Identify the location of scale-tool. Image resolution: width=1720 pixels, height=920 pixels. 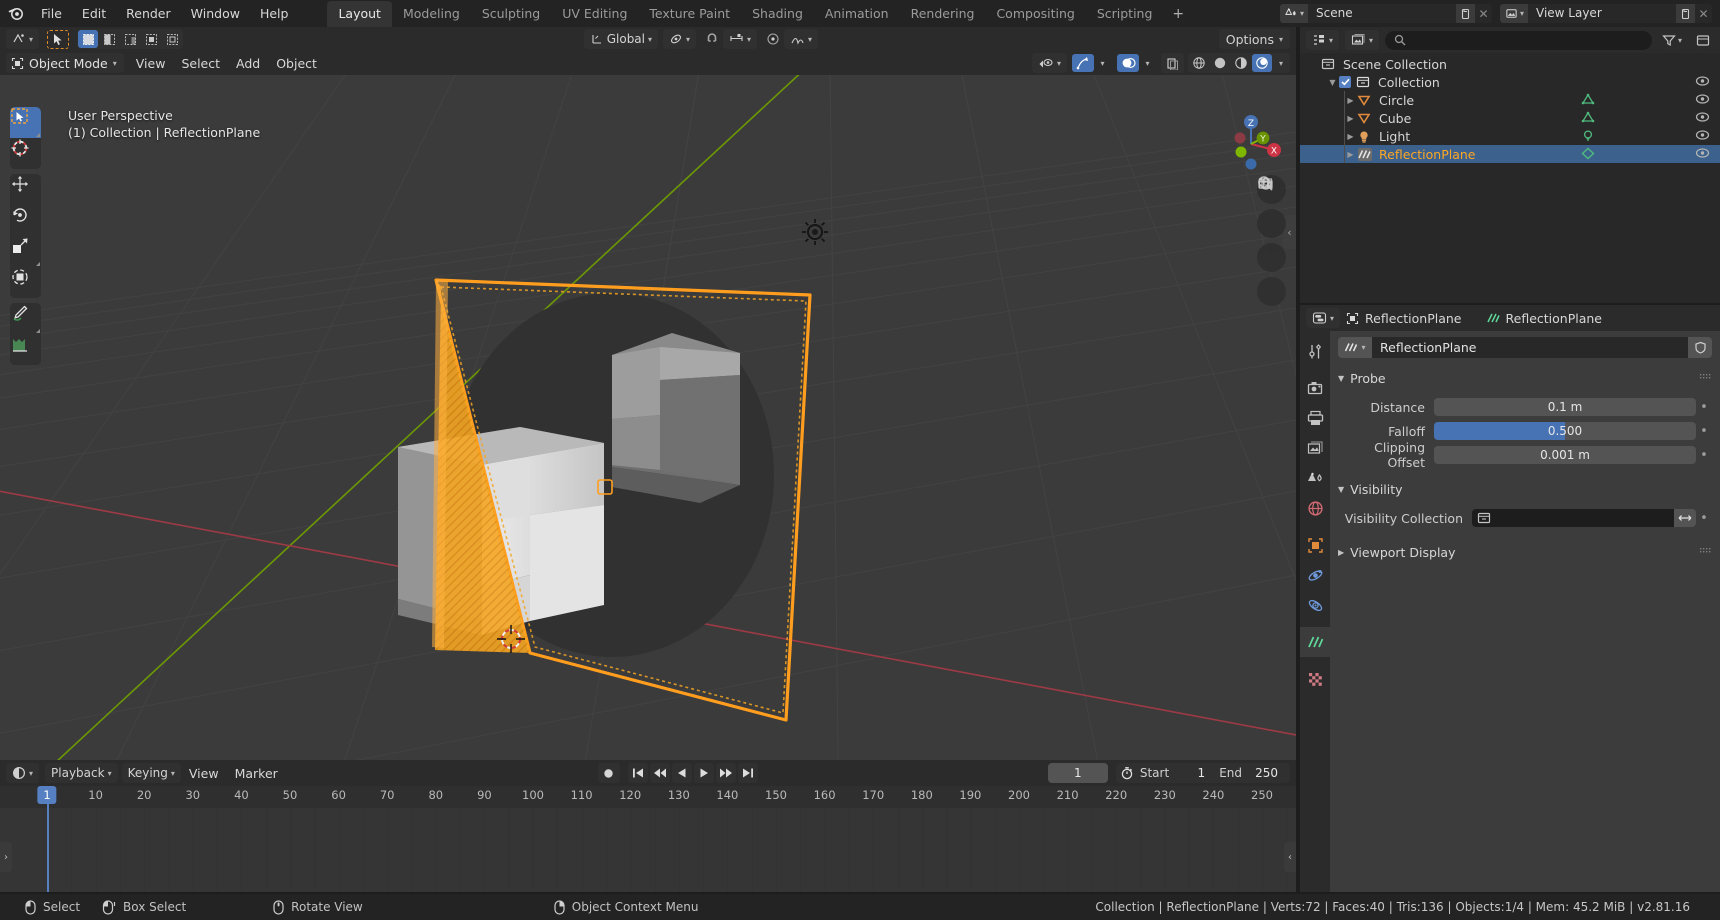
(25, 251).